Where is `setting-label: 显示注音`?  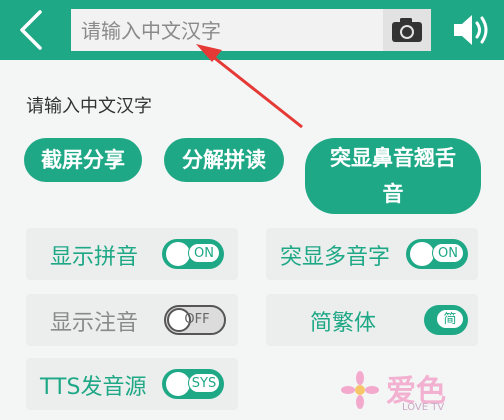 setting-label: 显示注音 is located at coordinates (94, 323).